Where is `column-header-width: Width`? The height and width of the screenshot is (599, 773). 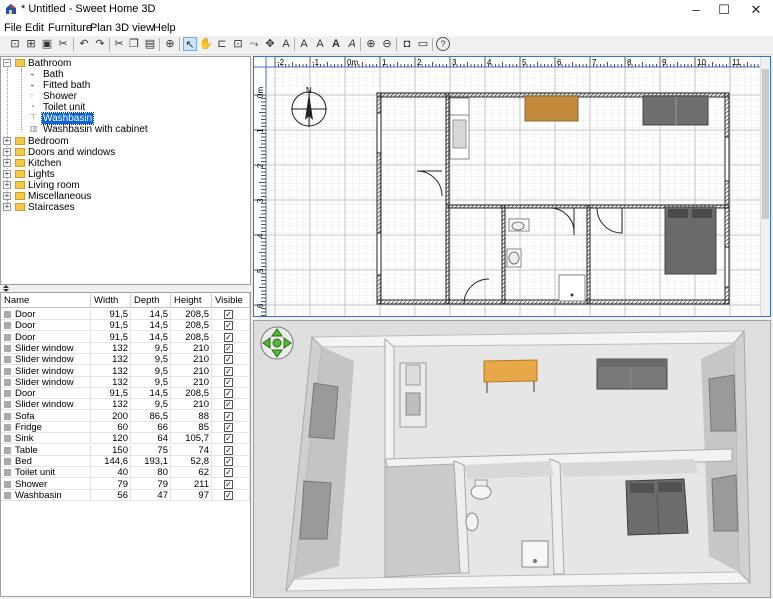
column-header-width: Width is located at coordinates (111, 300).